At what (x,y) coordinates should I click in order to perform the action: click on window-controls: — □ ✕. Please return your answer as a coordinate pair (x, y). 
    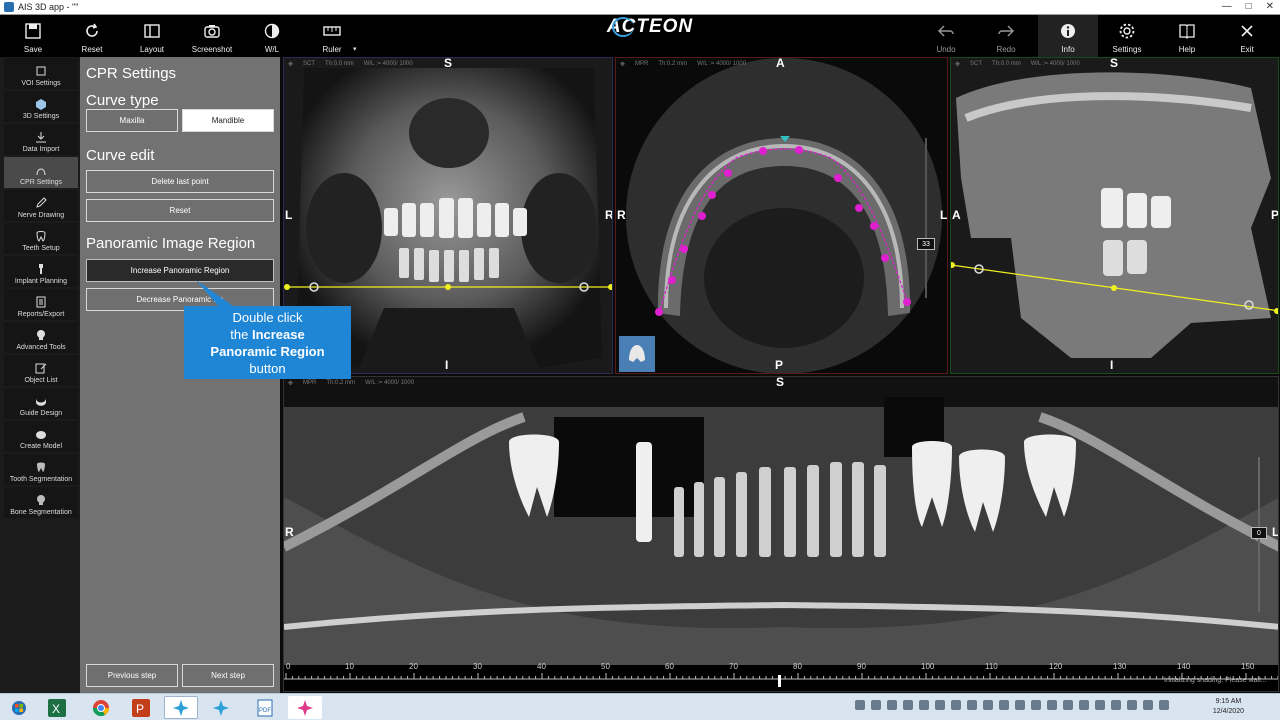
    Looking at the image, I should click on (1248, 6).